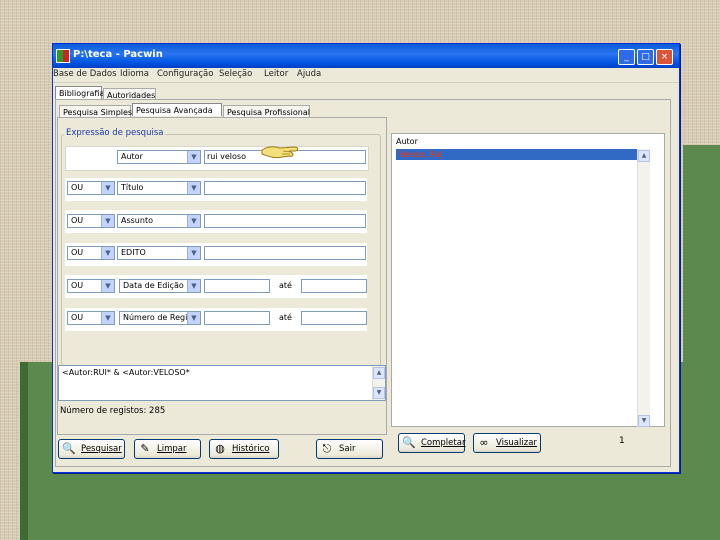 Image resolution: width=720 pixels, height=540 pixels. Describe the element at coordinates (349, 449) in the screenshot. I see `exit-button: ⎋ Sair` at that location.